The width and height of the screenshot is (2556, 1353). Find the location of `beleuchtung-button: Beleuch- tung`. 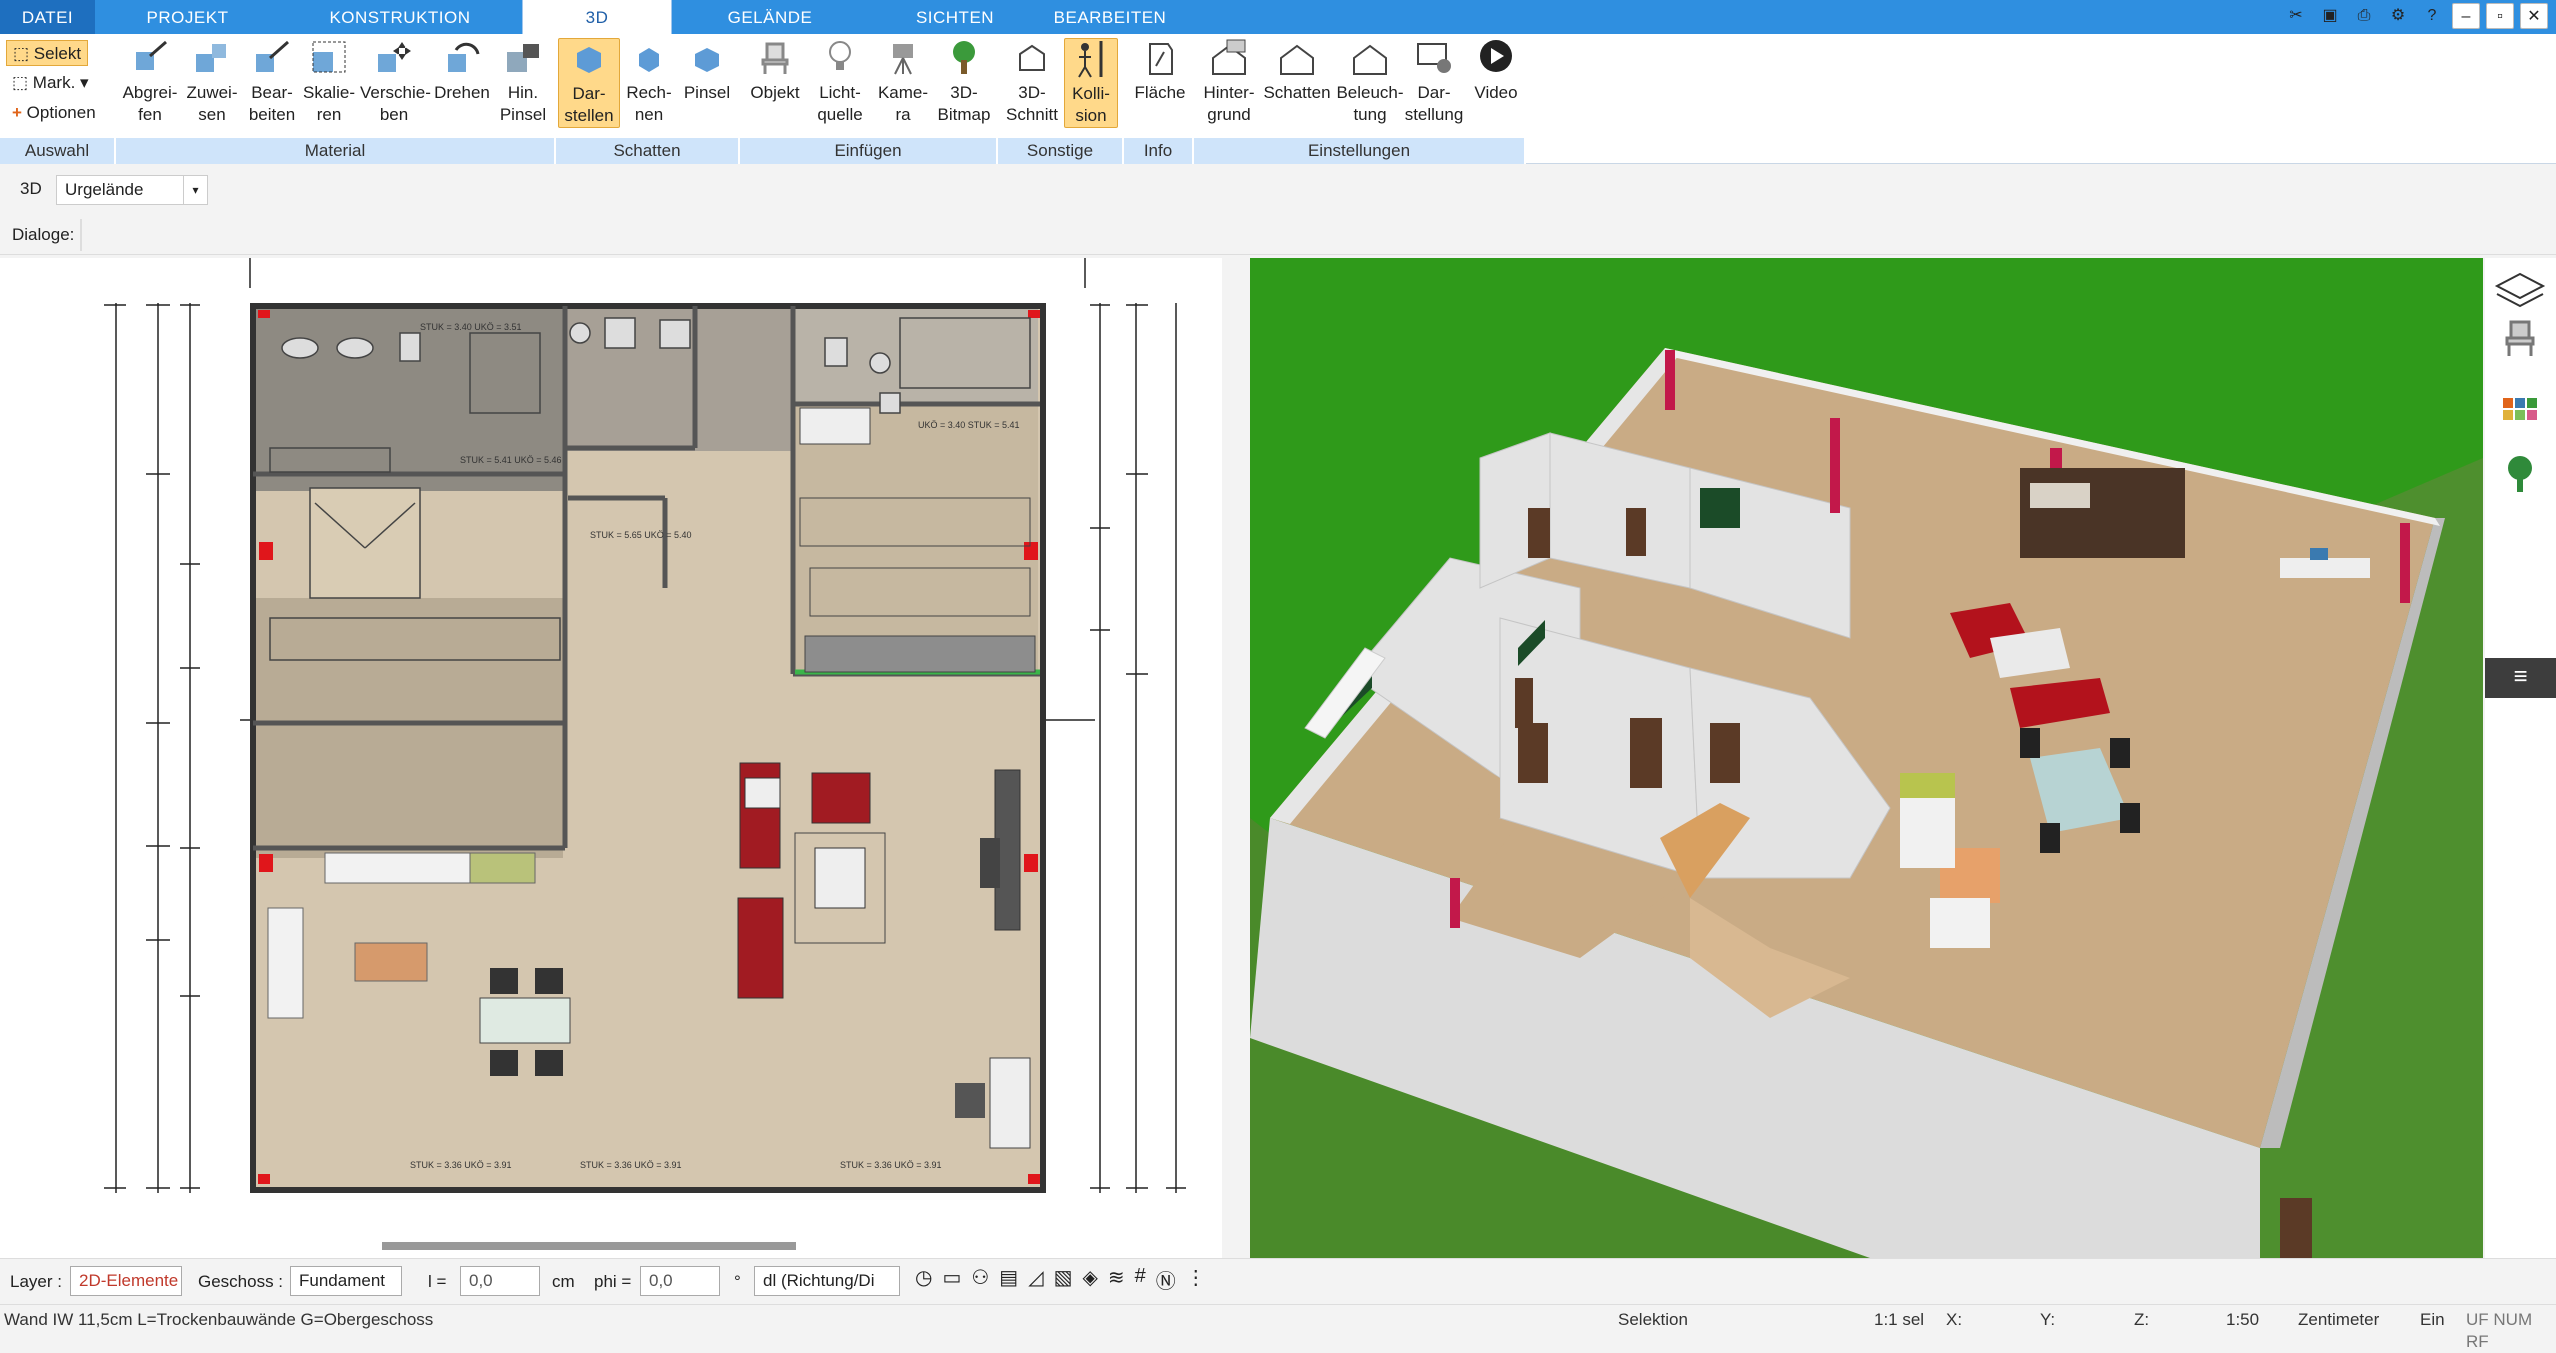

beleuchtung-button: Beleuch- tung is located at coordinates (1370, 82).